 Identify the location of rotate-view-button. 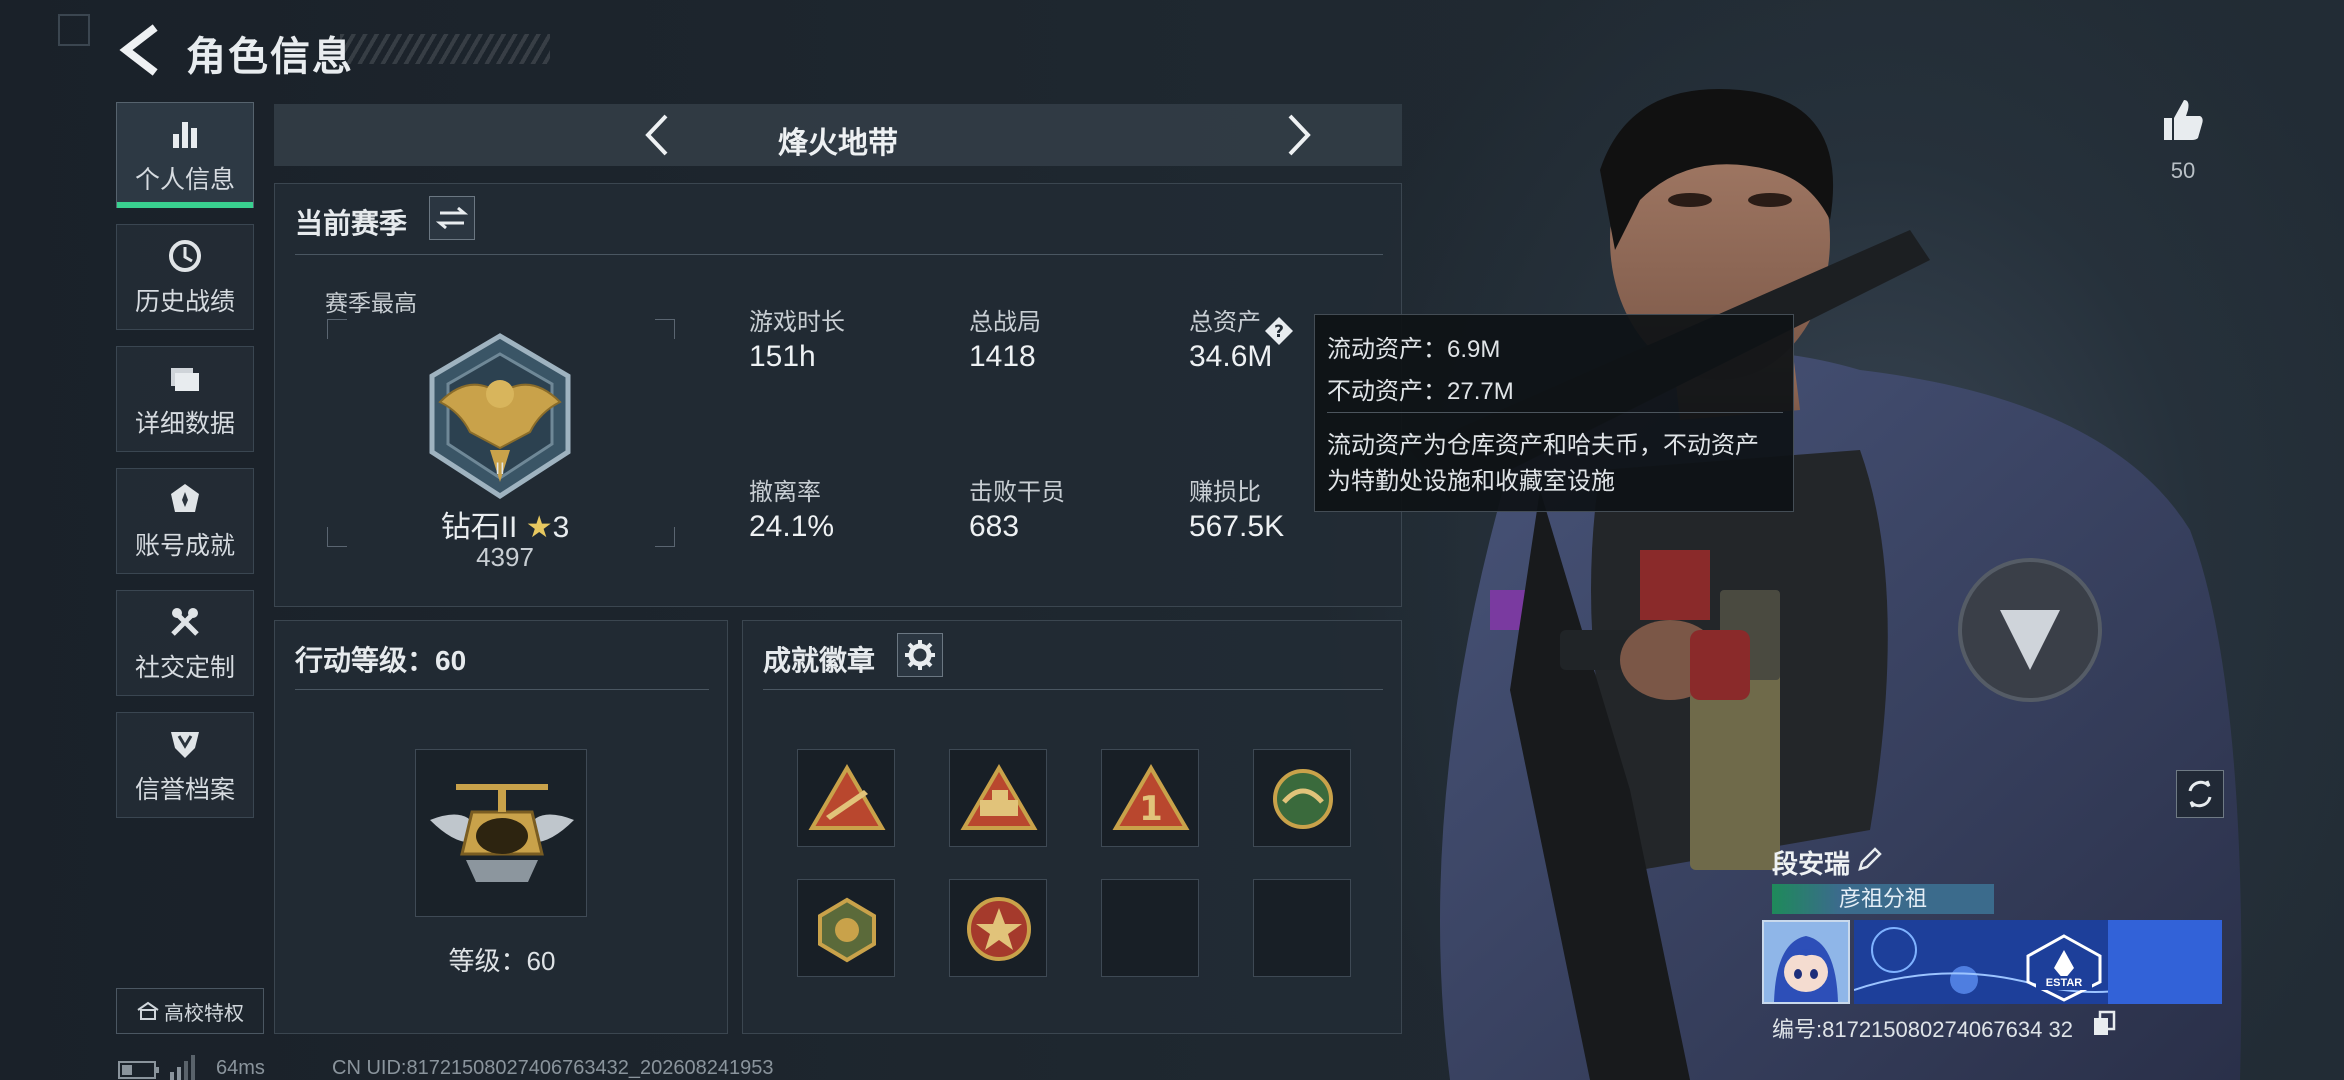
(2200, 794).